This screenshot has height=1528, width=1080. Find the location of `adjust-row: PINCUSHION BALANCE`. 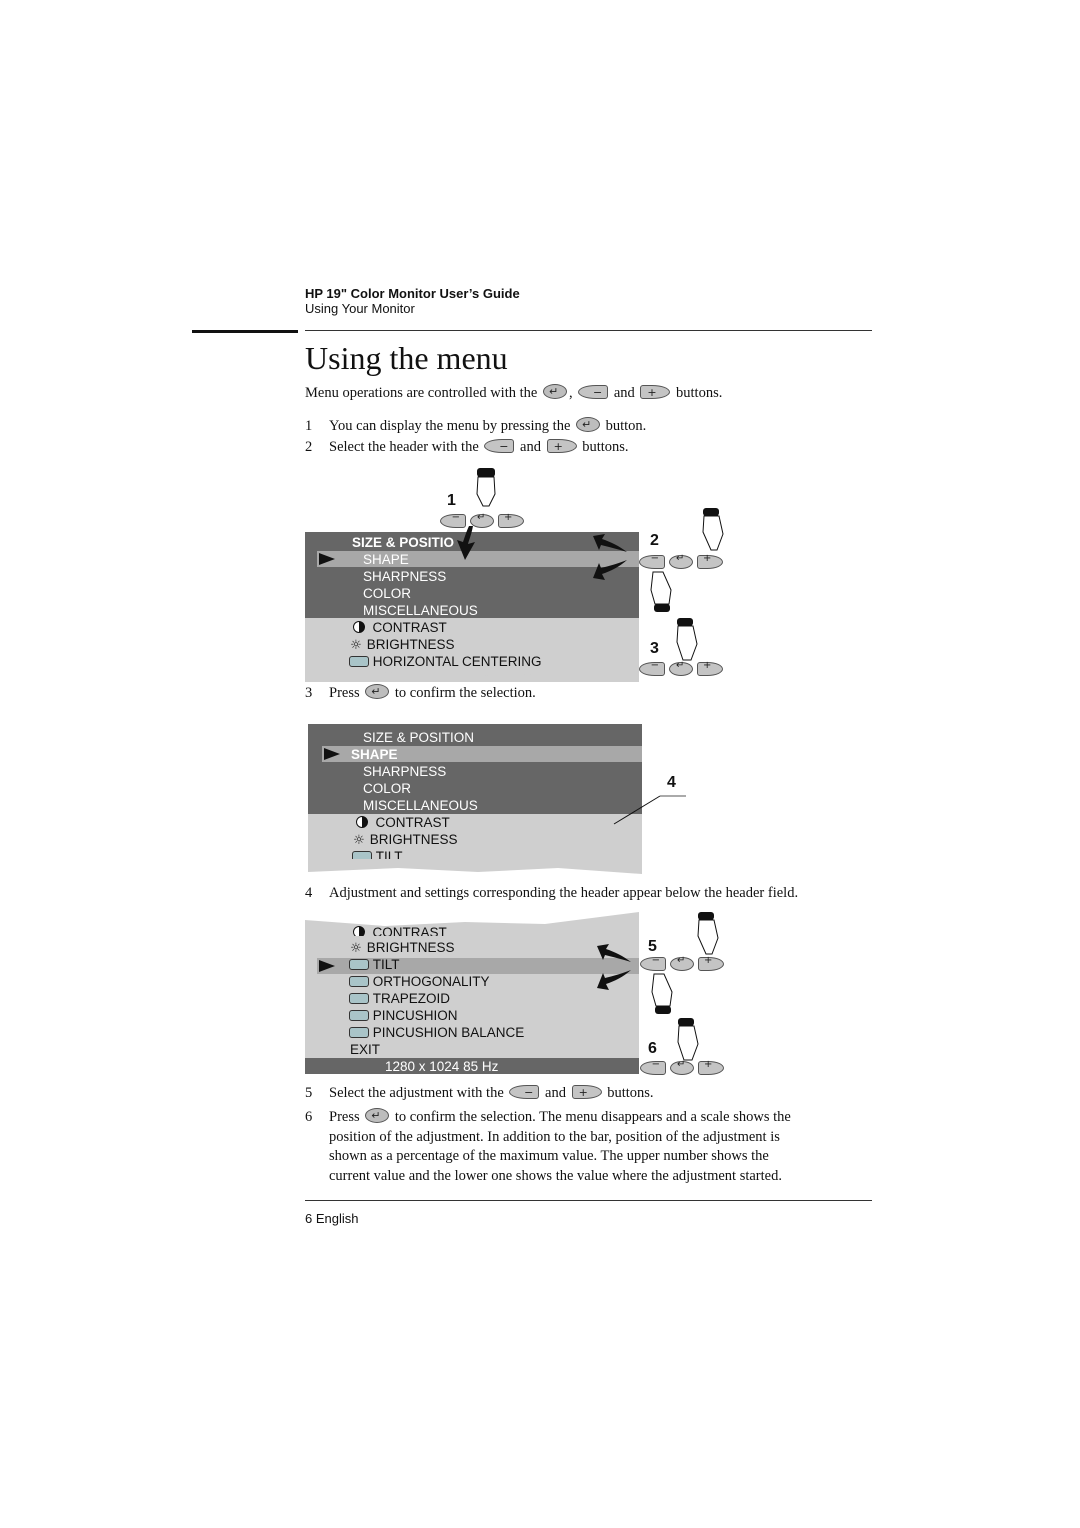

adjust-row: PINCUSHION BALANCE is located at coordinates (436, 1032).